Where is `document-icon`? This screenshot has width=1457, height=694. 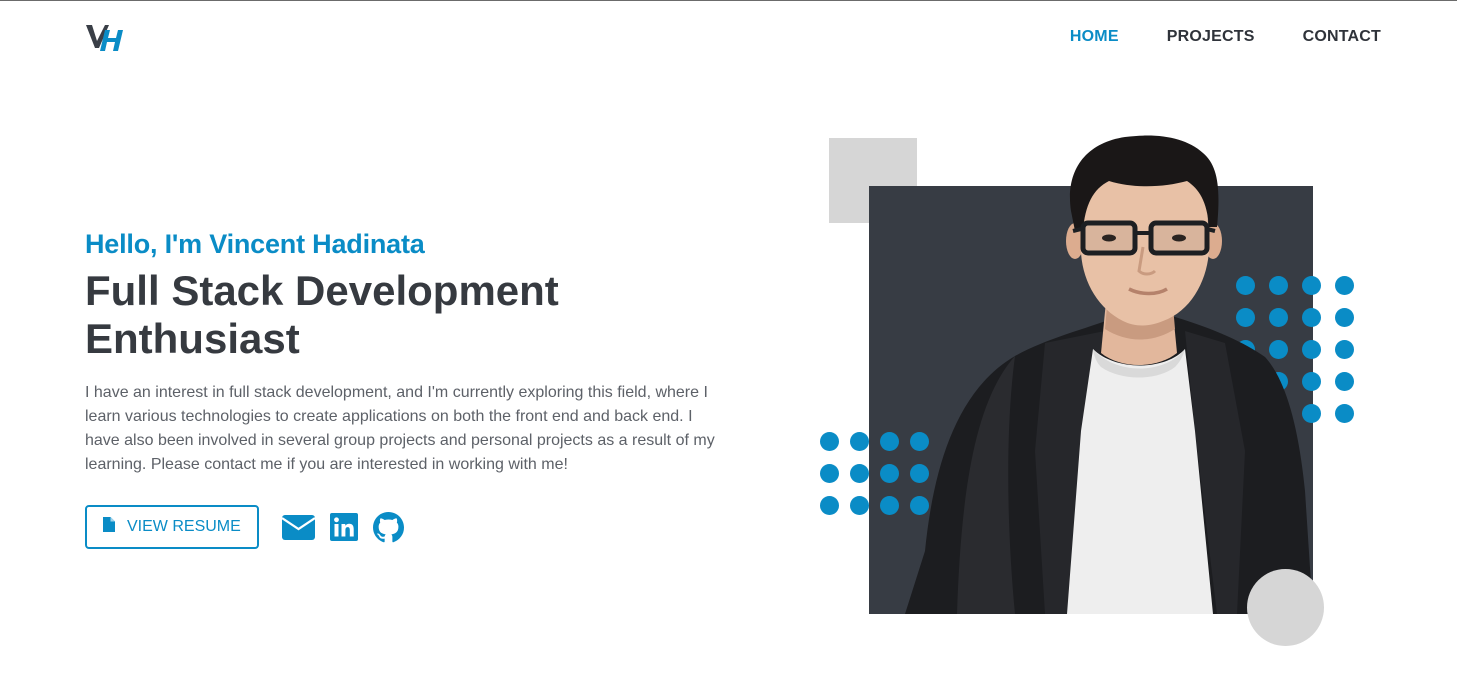 document-icon is located at coordinates (109, 527).